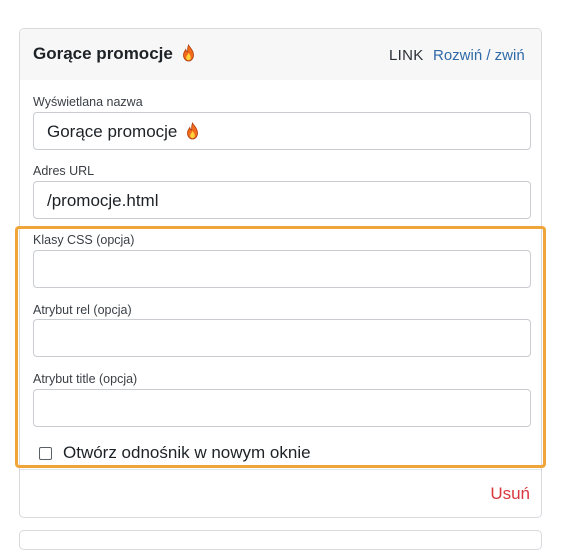 The image size is (562, 550). I want to click on display-name-label: Wyświetlana nazwa, so click(88, 102).